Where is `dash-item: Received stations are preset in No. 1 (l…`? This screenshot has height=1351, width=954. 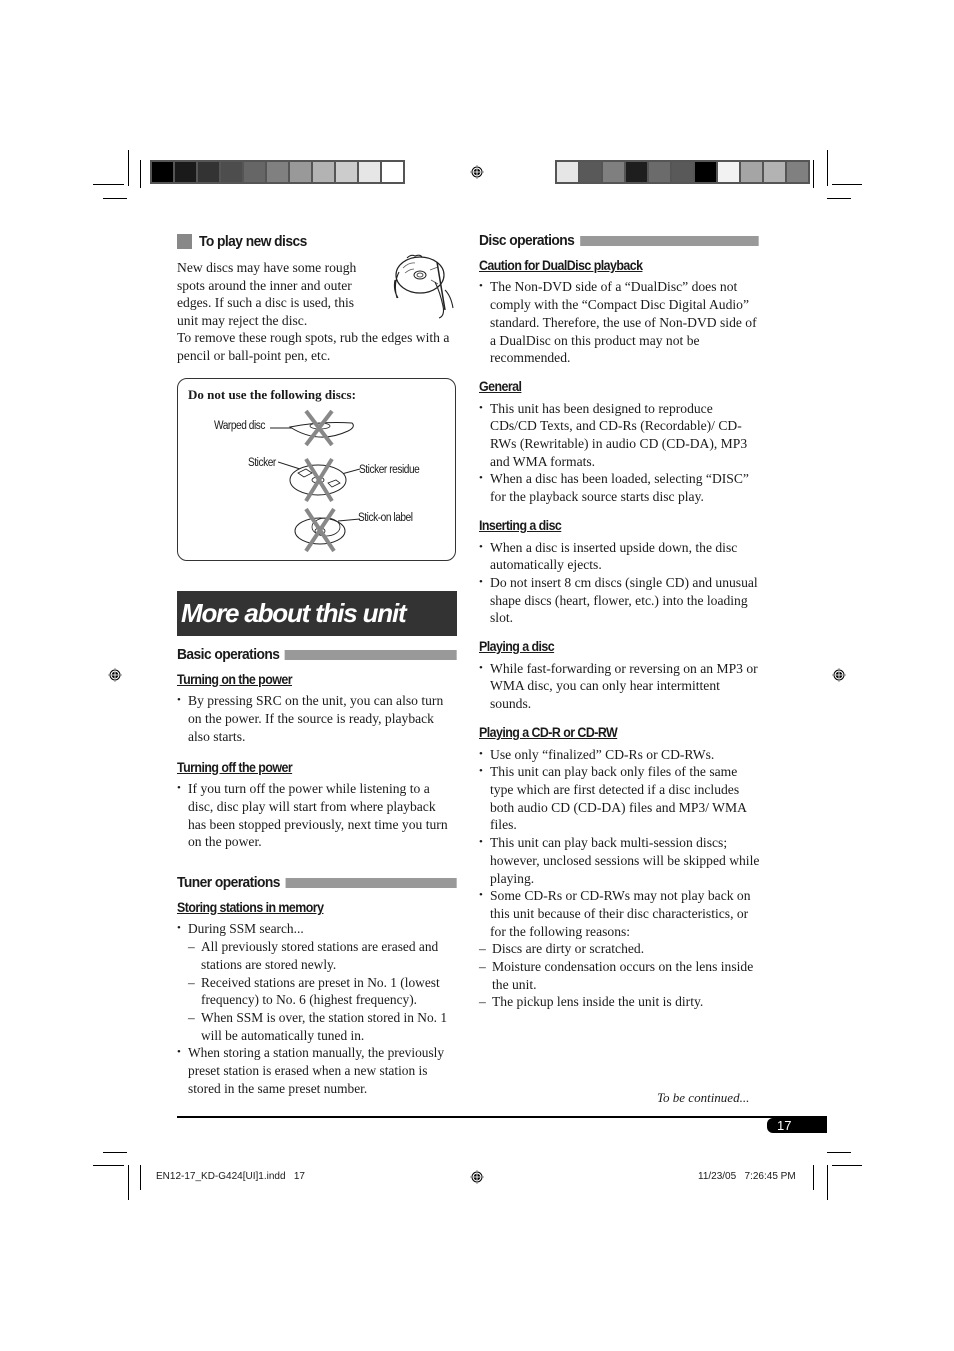
dash-item: Received stations are preset in No. 1 (l… is located at coordinates (322, 991).